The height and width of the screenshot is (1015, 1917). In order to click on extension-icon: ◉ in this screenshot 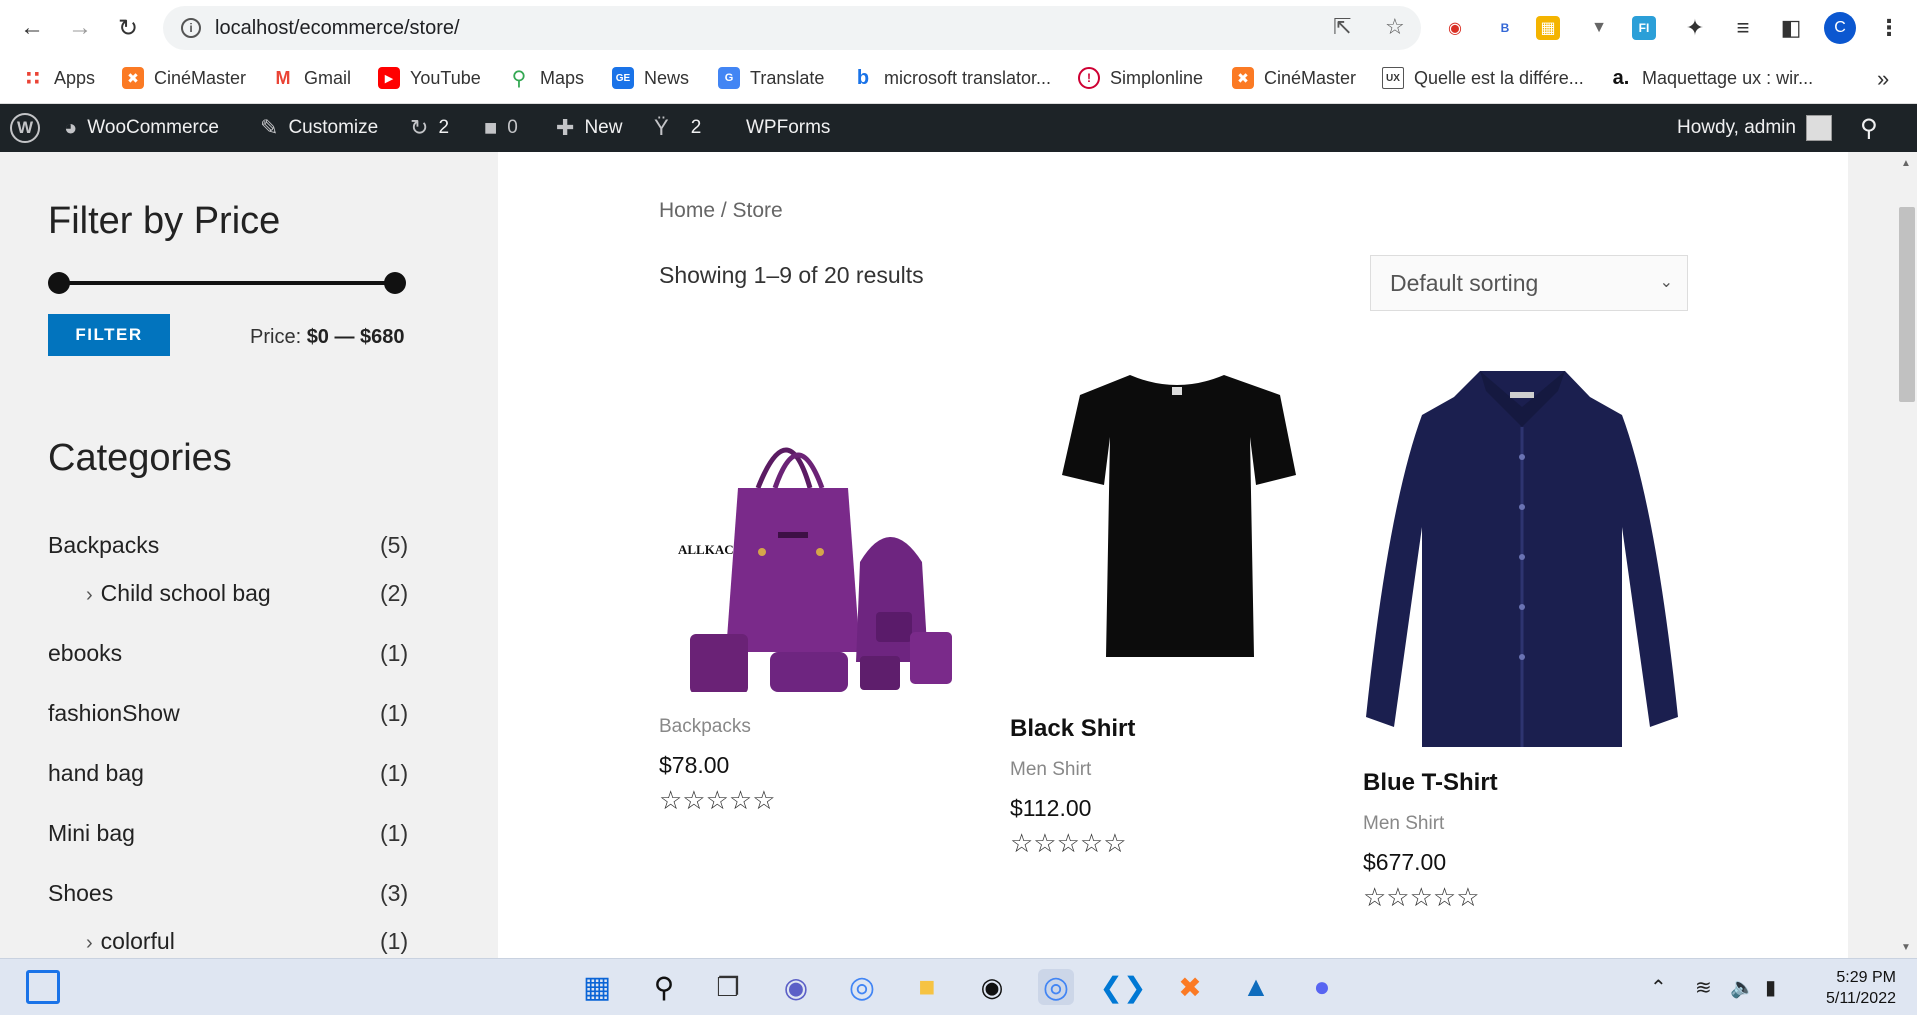, I will do `click(1455, 28)`.